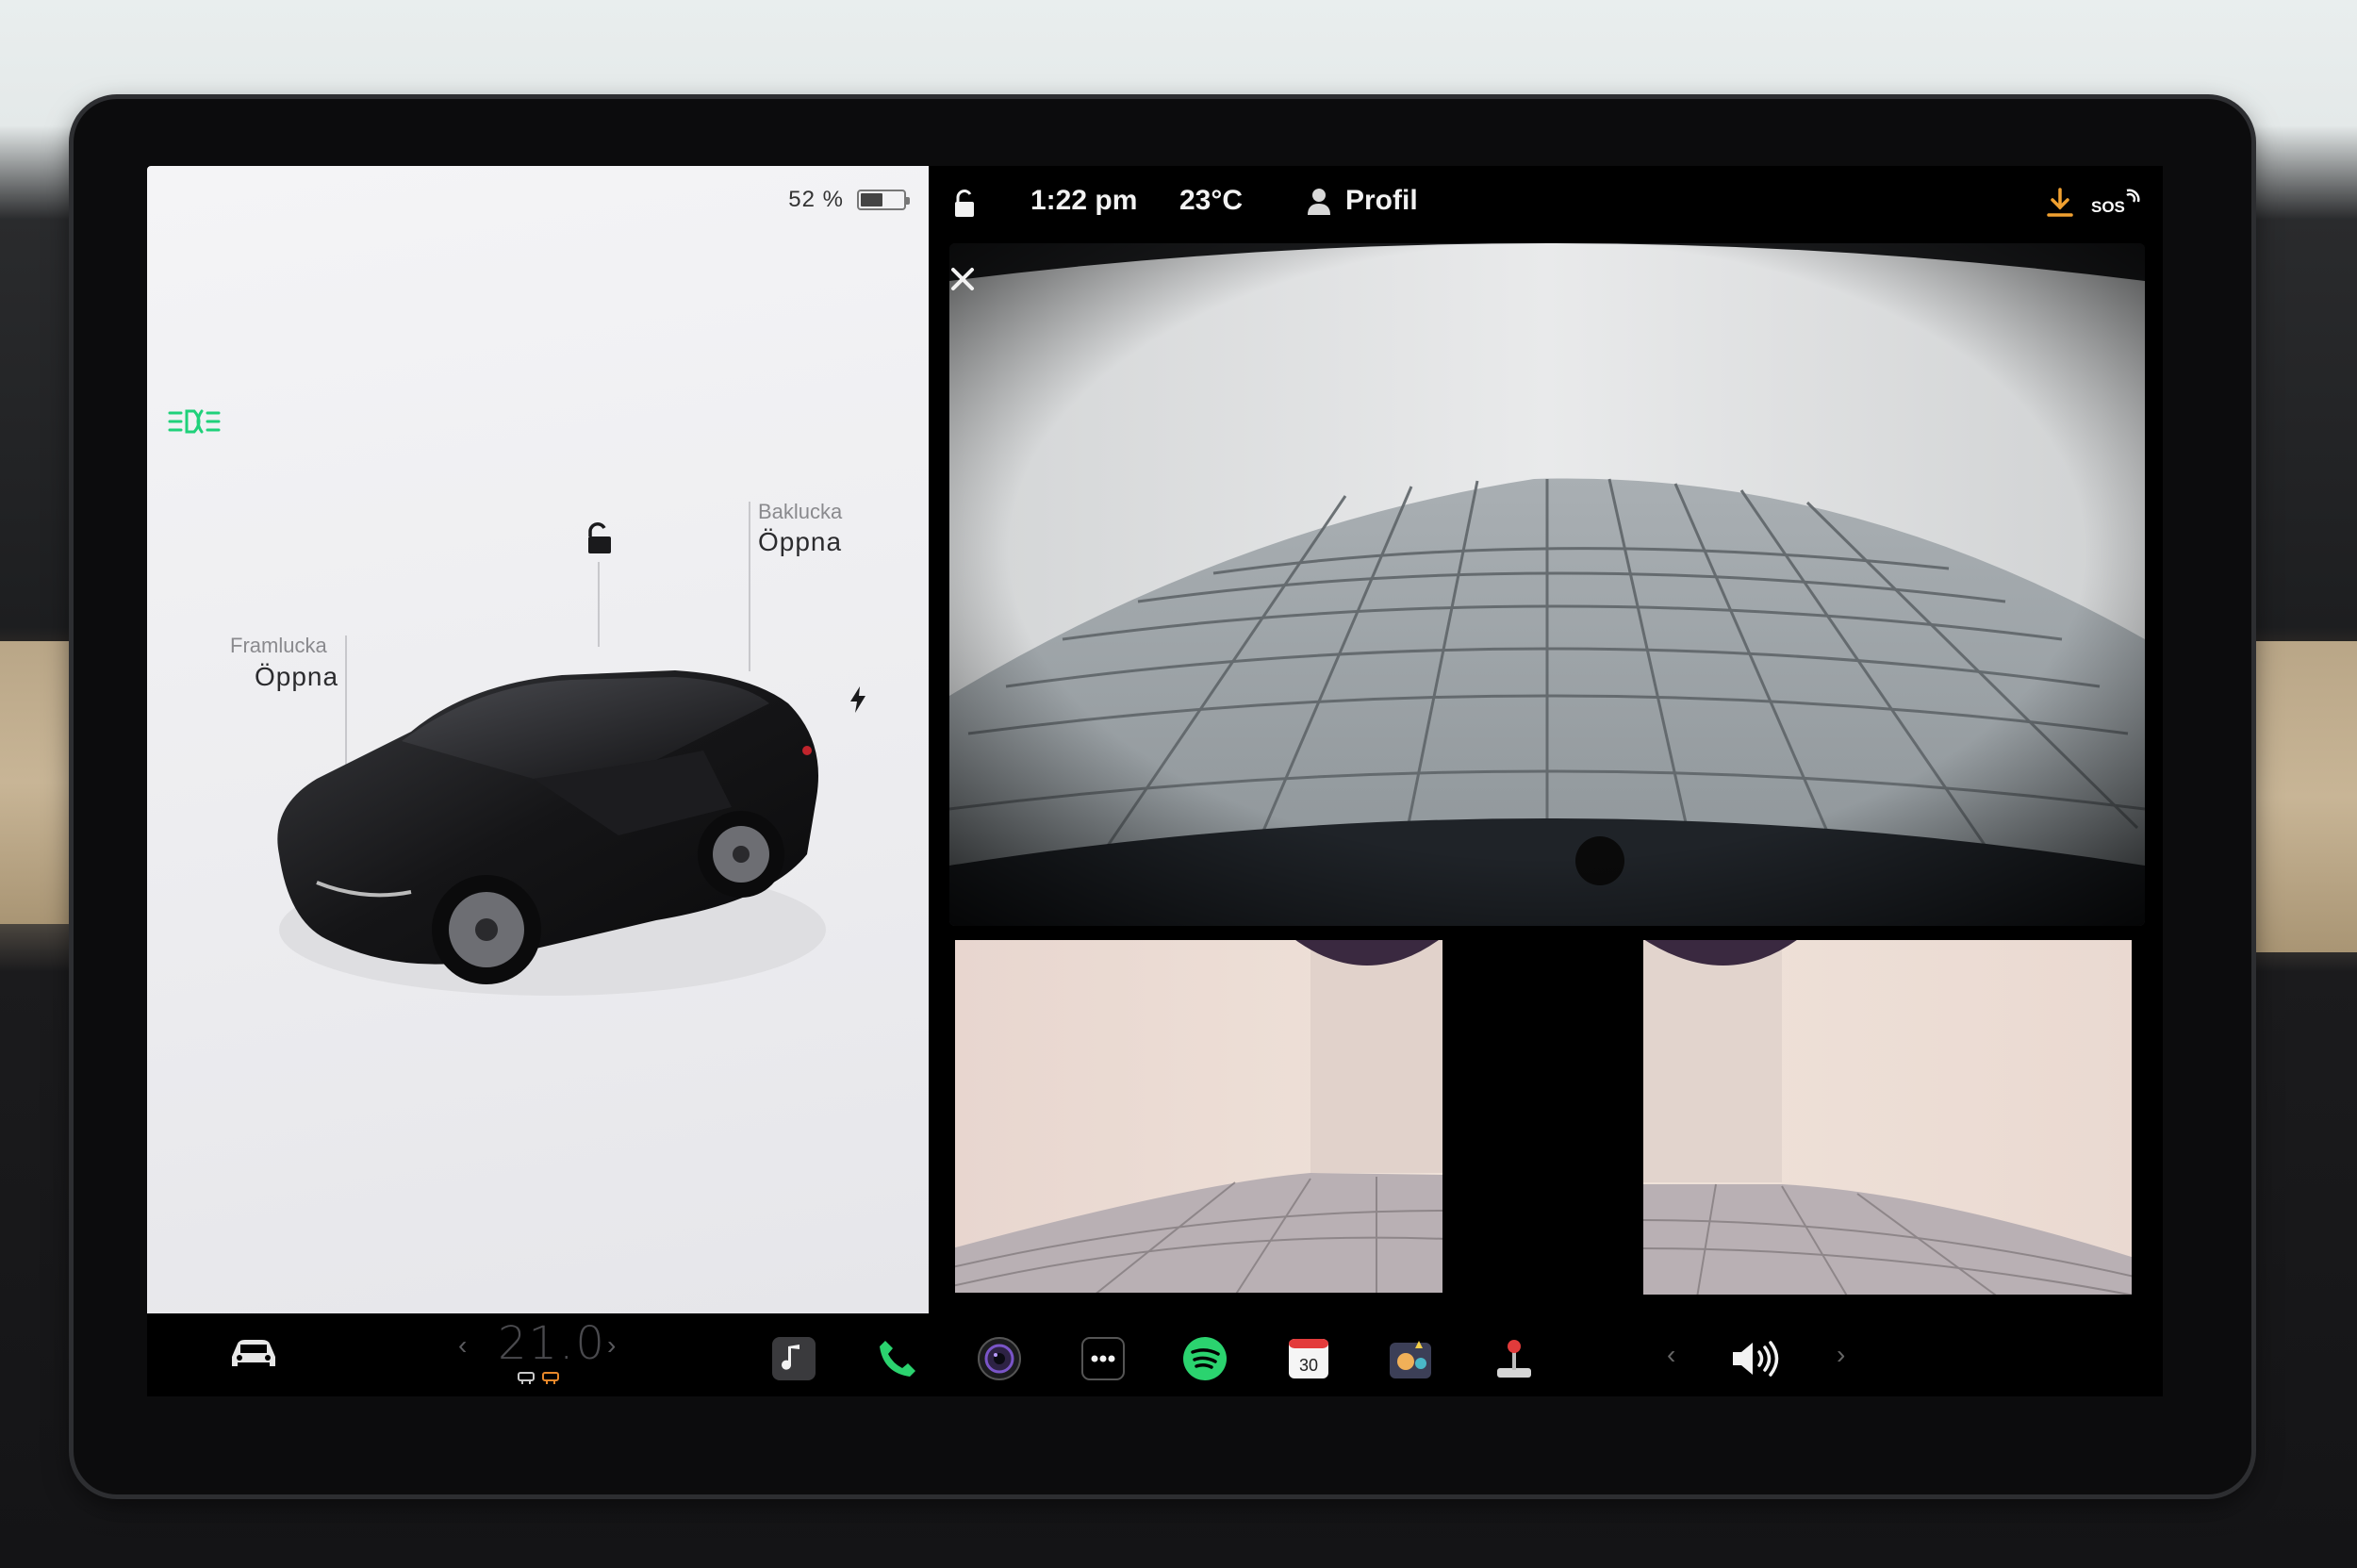  What do you see at coordinates (2060, 203) in the screenshot?
I see `download-icon` at bounding box center [2060, 203].